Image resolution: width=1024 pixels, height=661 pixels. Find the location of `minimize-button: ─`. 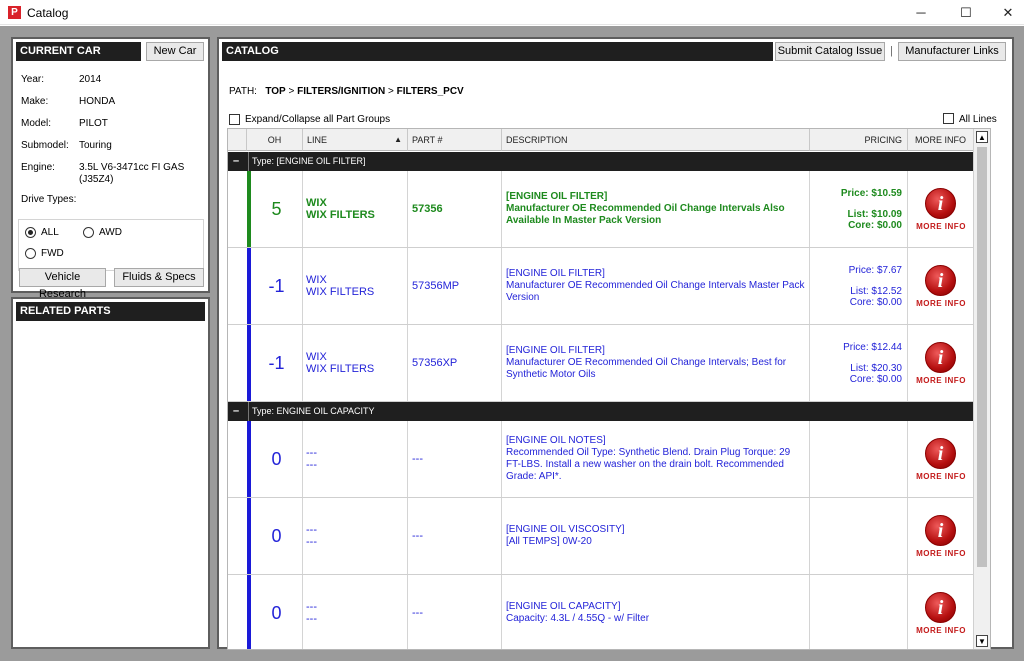

minimize-button: ─ is located at coordinates (921, 12).